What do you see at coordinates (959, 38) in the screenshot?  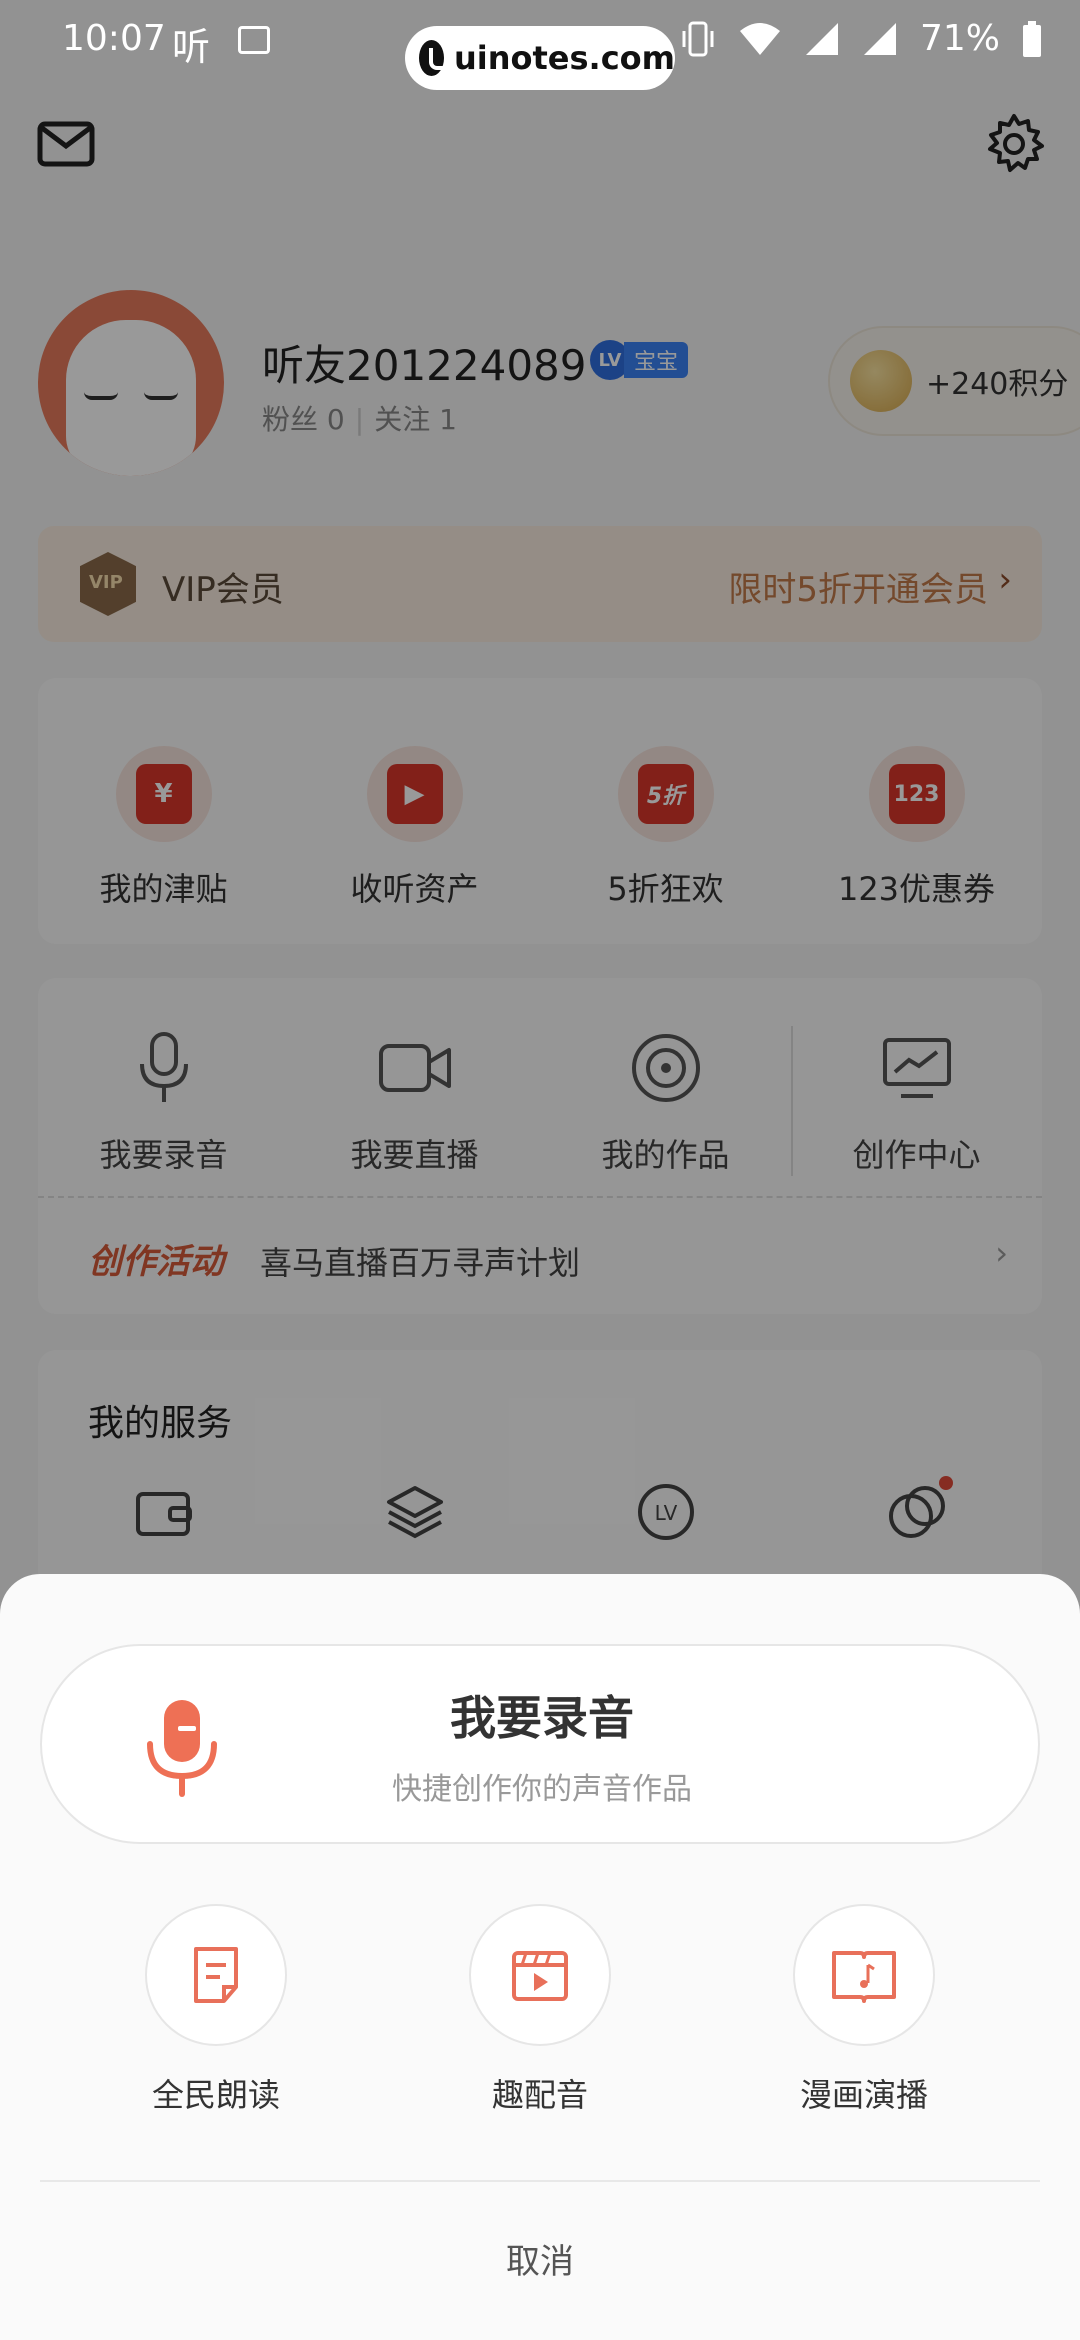 I see `battery-percent: 71%` at bounding box center [959, 38].